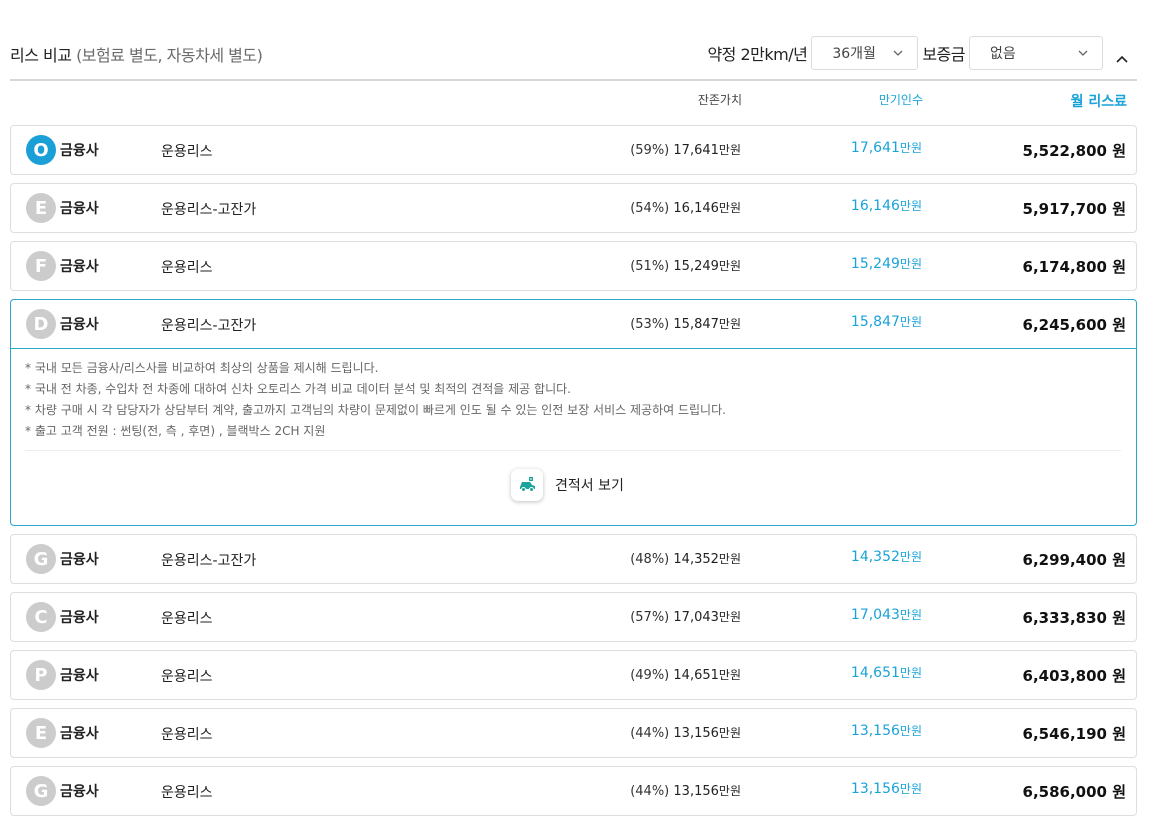  I want to click on maturity-value: 14,352만원, so click(886, 557).